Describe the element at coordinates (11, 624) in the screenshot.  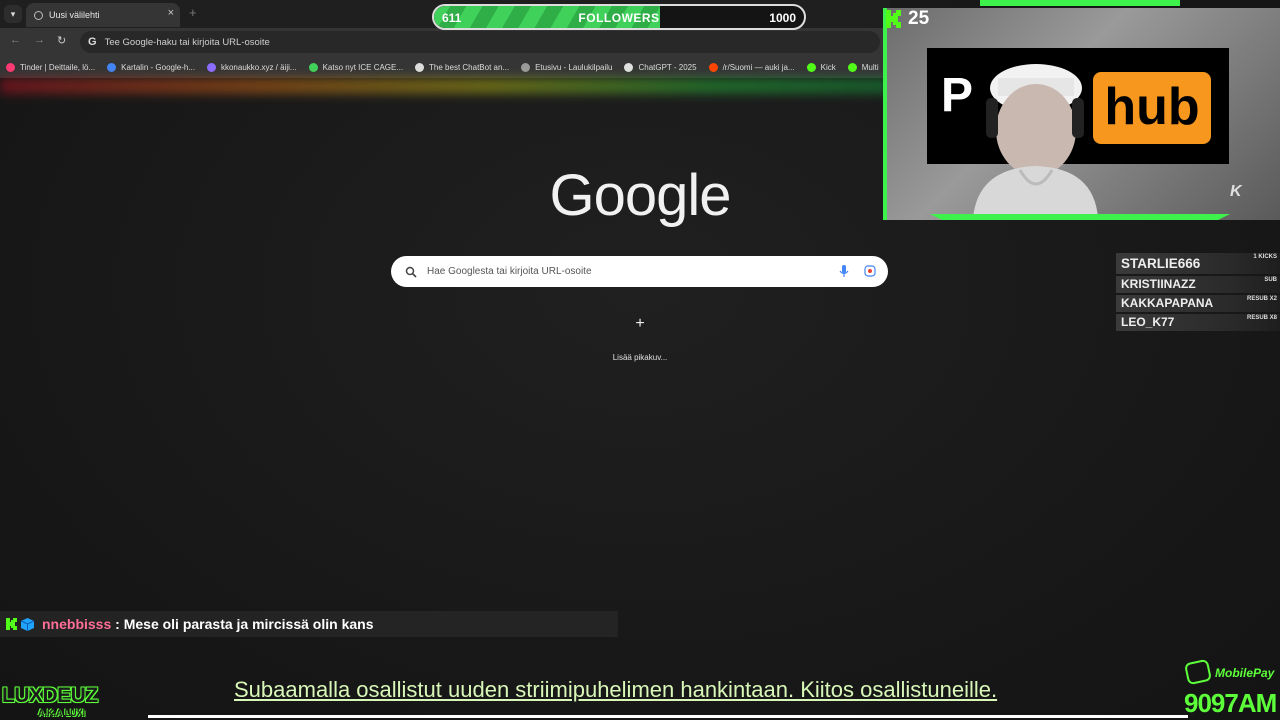
I see `kick-badge-icon` at that location.